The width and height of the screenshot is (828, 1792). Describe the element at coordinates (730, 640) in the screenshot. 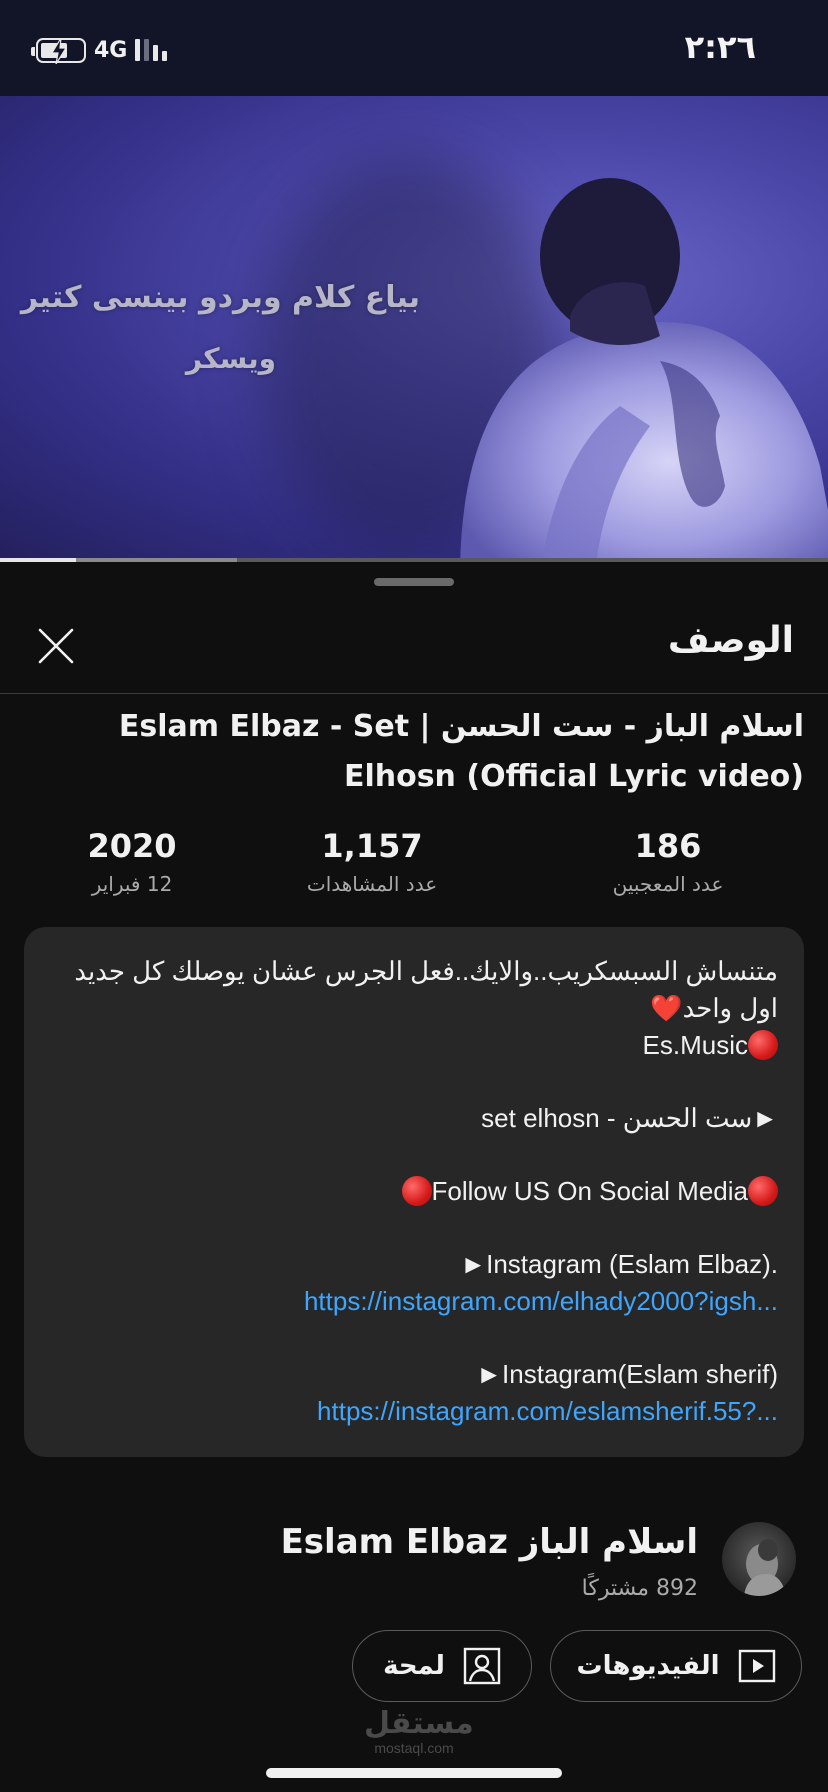

I see `sheet-title: الوصف` at that location.